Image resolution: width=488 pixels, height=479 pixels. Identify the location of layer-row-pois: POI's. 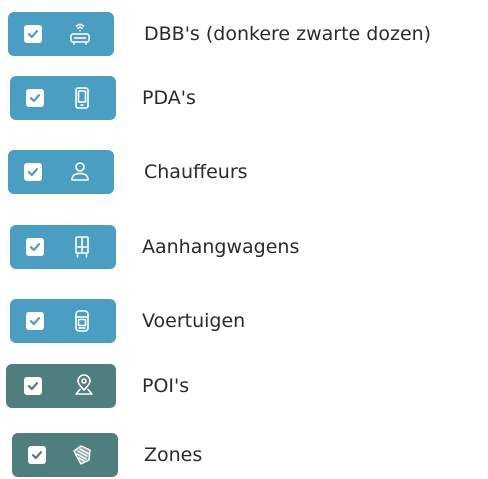
(97, 386).